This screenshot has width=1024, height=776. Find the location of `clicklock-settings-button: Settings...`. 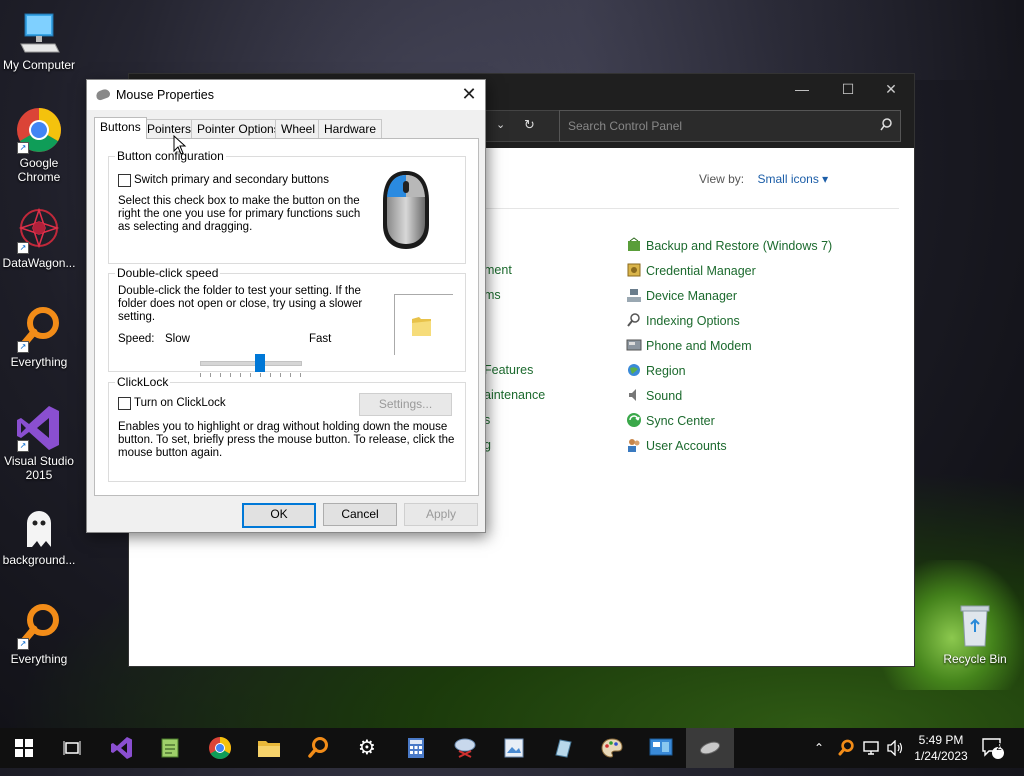

clicklock-settings-button: Settings... is located at coordinates (405, 404).